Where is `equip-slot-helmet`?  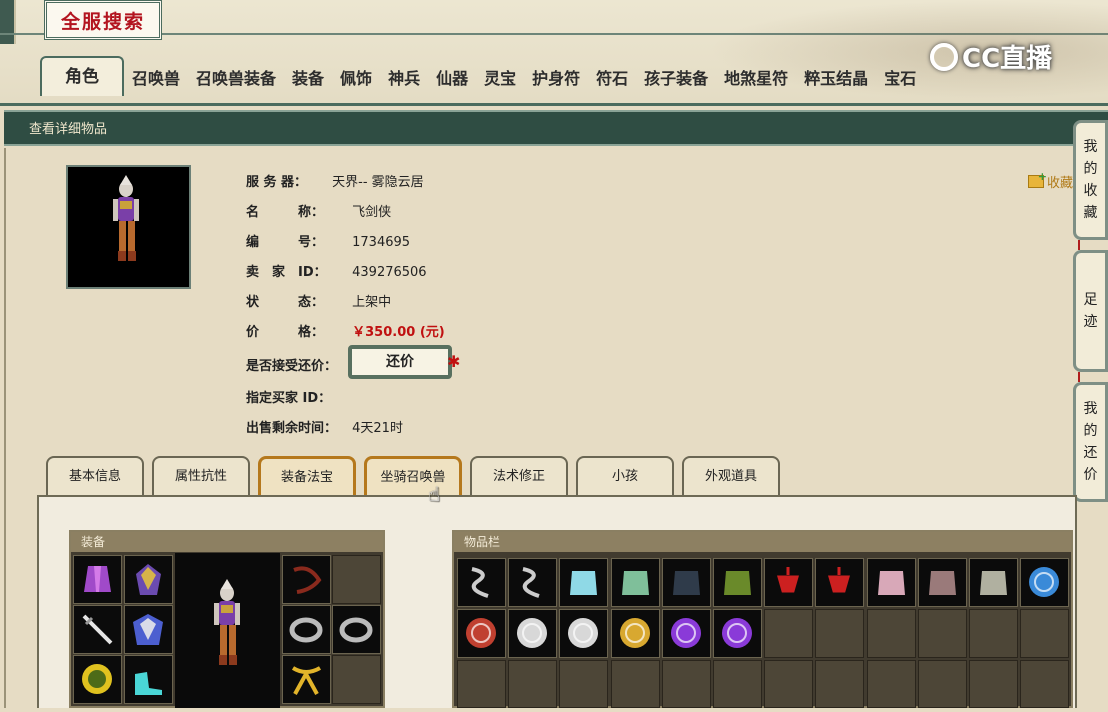
equip-slot-helmet is located at coordinates (97, 579).